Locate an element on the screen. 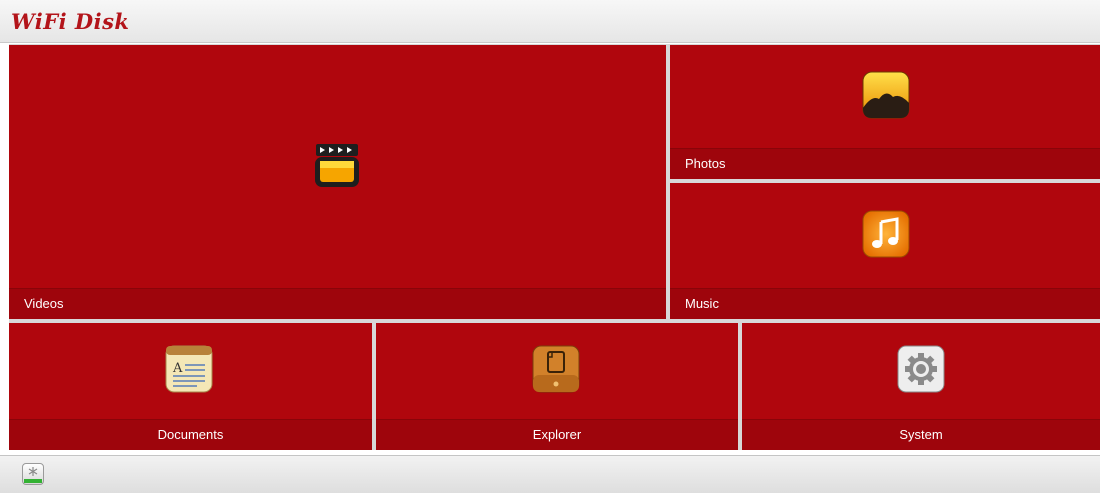 The image size is (1100, 493). status-button is located at coordinates (33, 474).